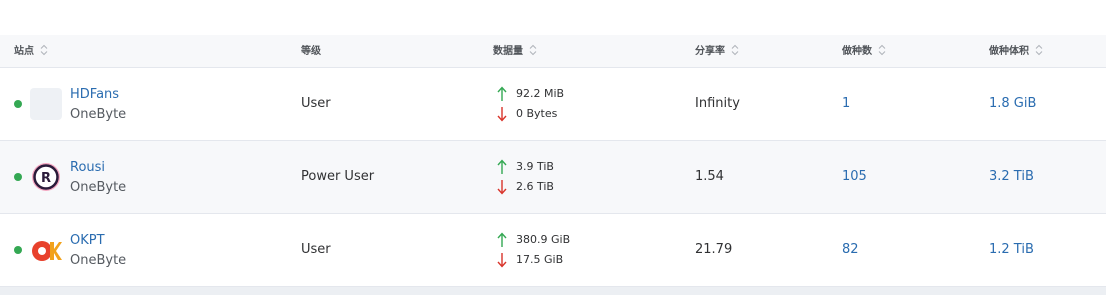 The height and width of the screenshot is (295, 1106). Describe the element at coordinates (537, 113) in the screenshot. I see `download-value: 0 Bytes` at that location.